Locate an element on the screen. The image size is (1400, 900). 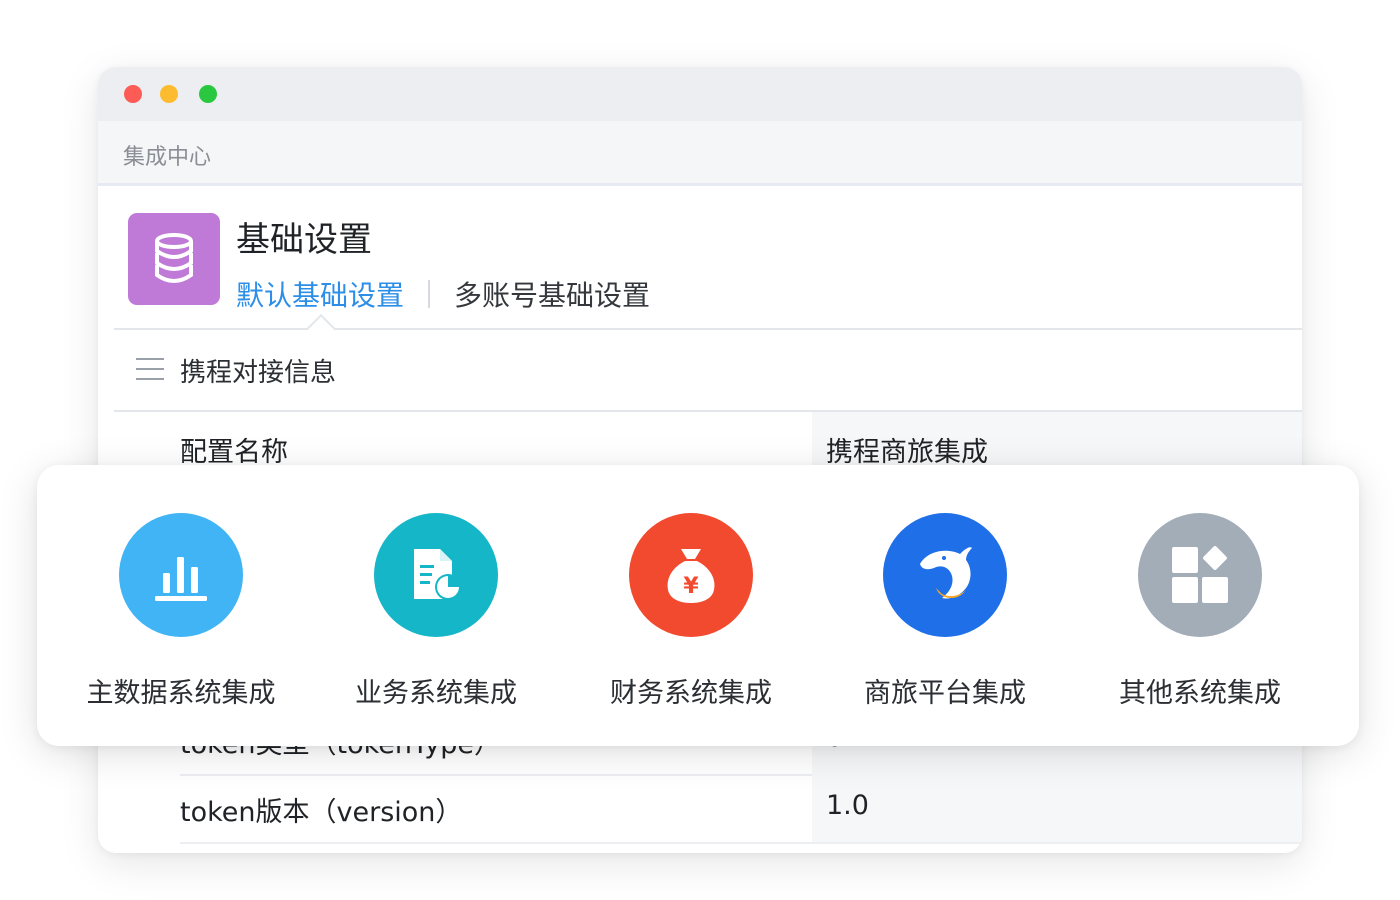
tab-multi-account-settings: 多账号基础设置 is located at coordinates (552, 294).